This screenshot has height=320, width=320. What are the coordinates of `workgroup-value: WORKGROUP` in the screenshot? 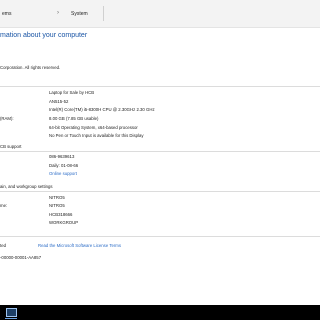 It's located at (64, 222).